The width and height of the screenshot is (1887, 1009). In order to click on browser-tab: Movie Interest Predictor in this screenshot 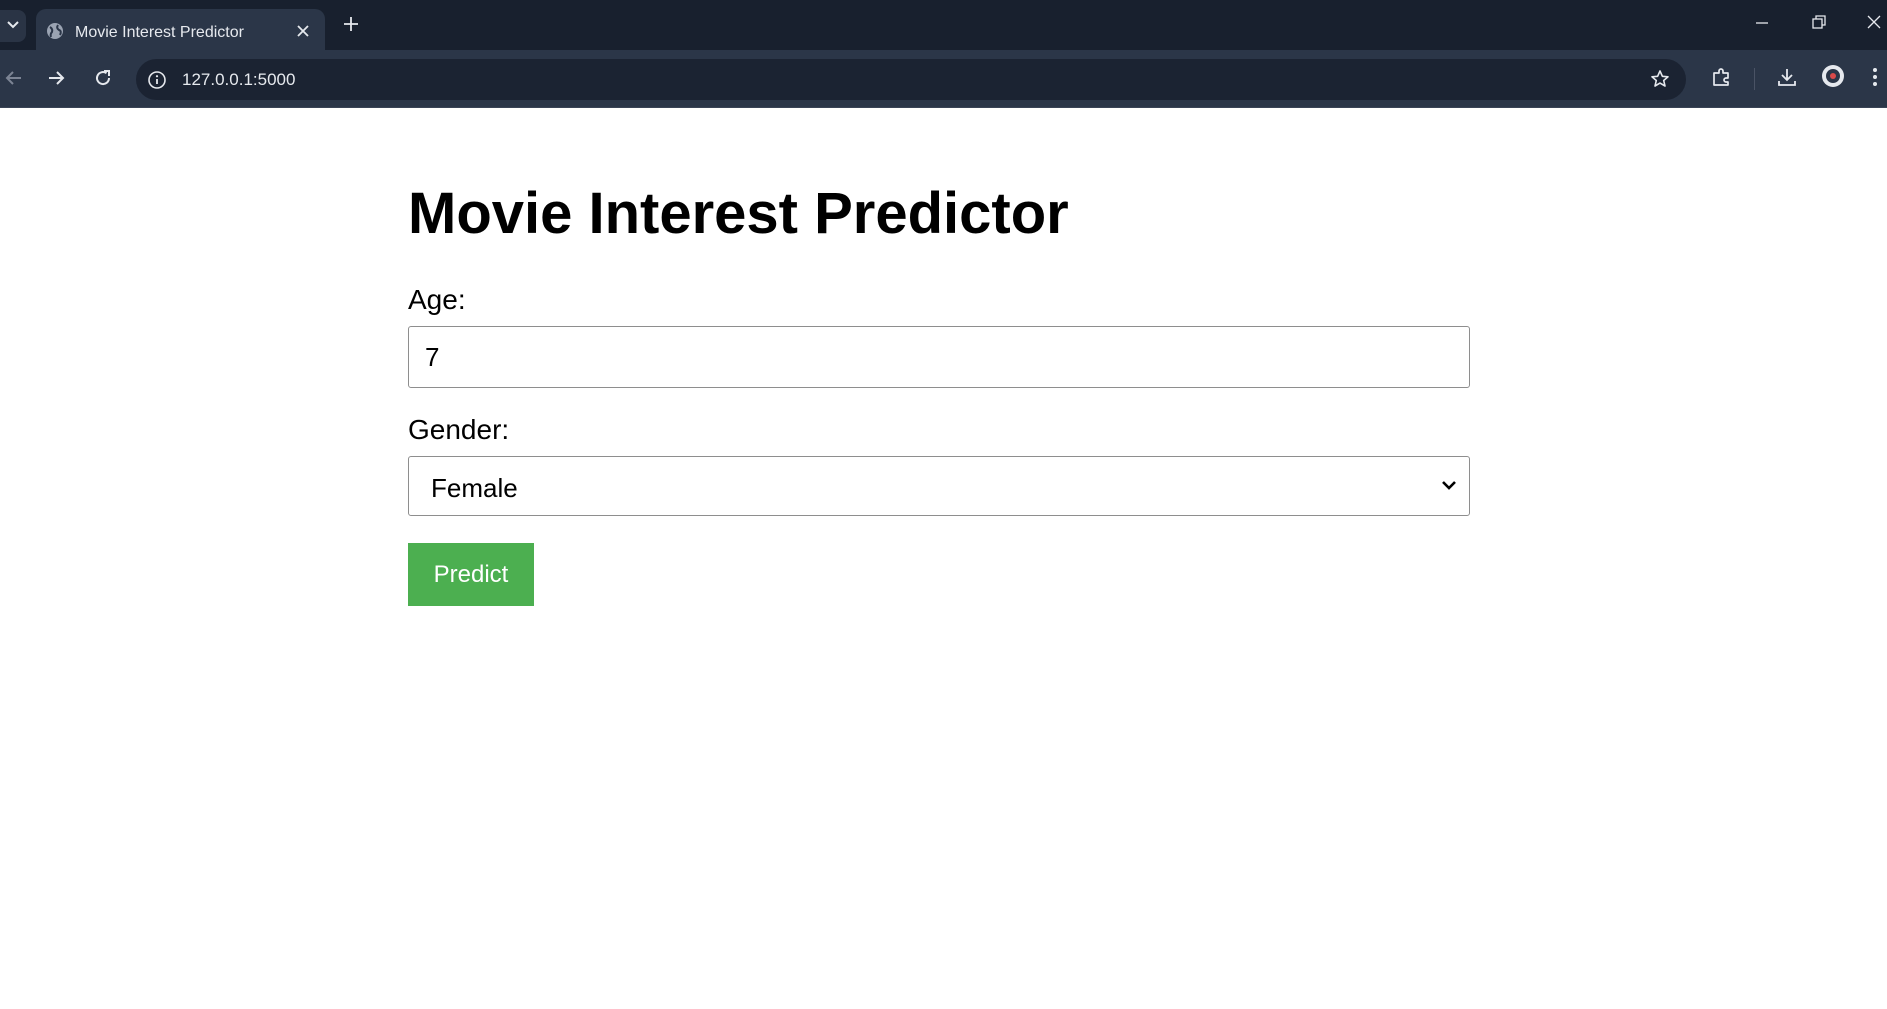, I will do `click(180, 29)`.